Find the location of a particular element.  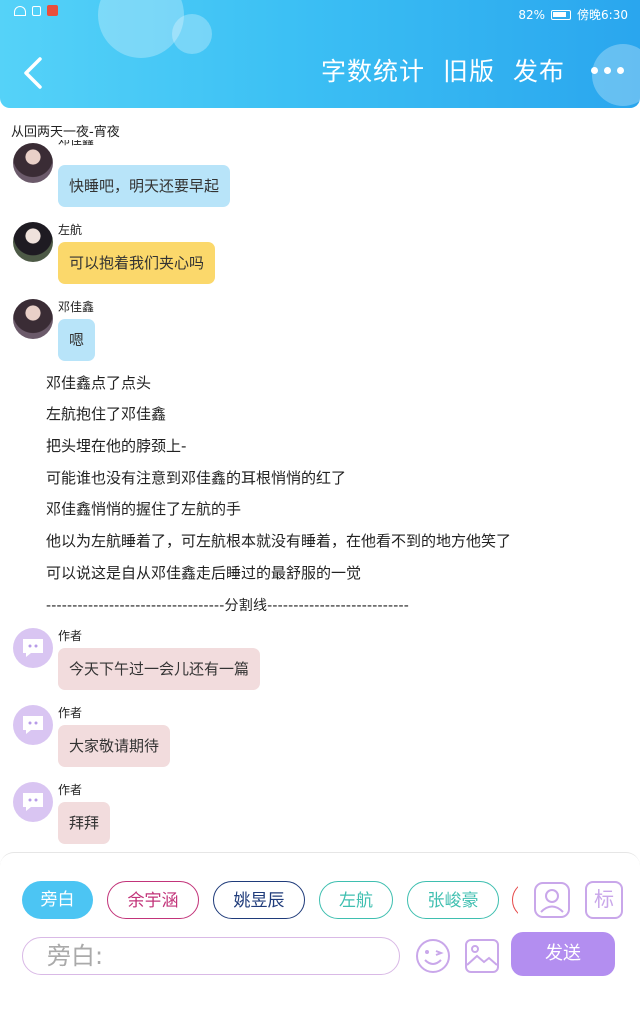

back-arrow-icon is located at coordinates (34, 73).